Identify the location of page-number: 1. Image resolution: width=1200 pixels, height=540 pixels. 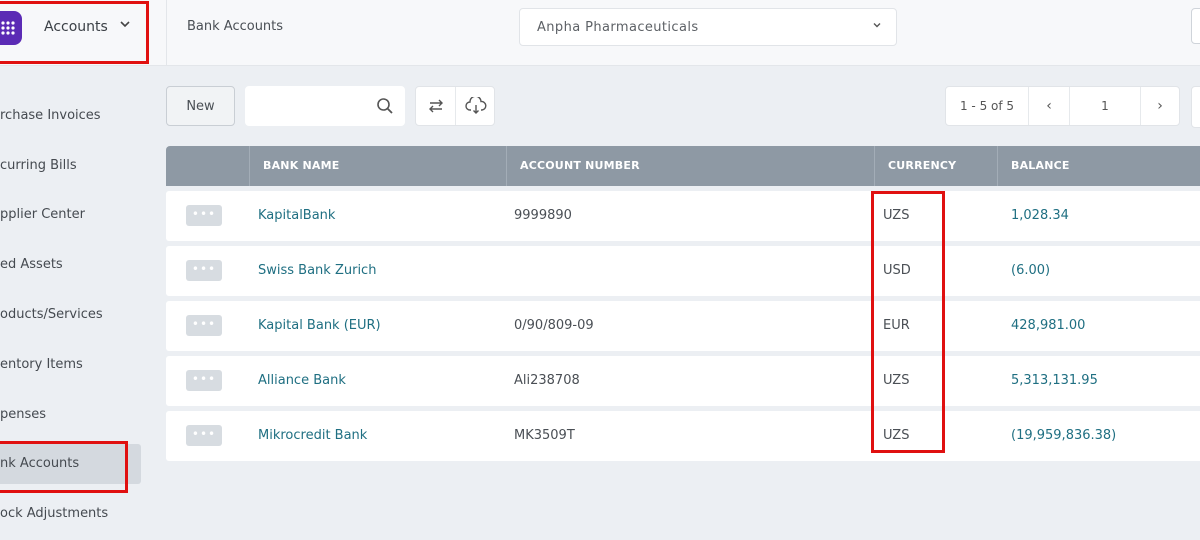
(1105, 106).